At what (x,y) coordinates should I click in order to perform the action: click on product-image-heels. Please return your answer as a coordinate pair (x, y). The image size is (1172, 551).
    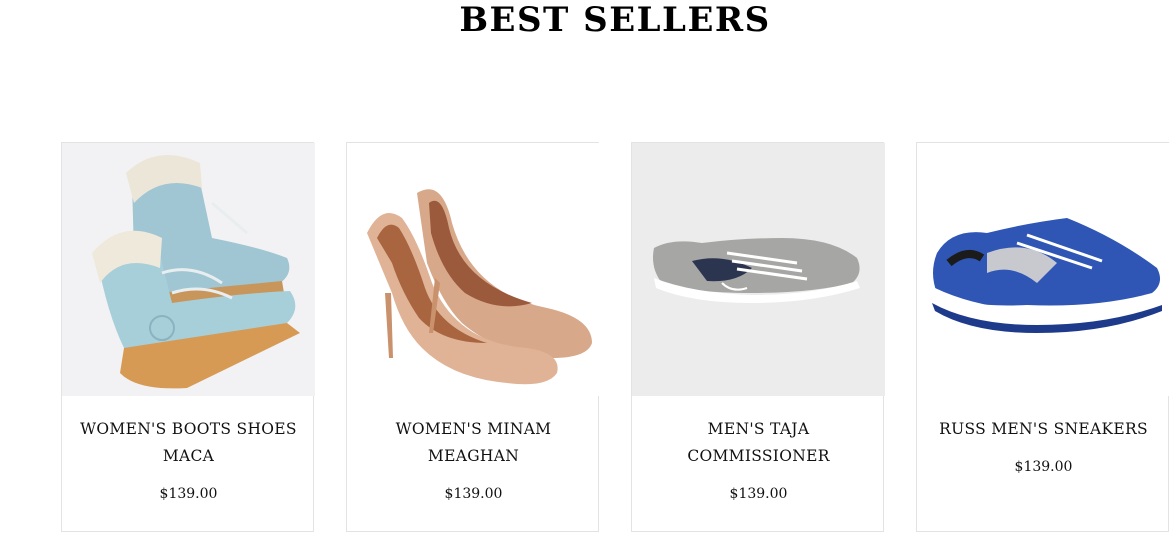
    Looking at the image, I should click on (473, 269).